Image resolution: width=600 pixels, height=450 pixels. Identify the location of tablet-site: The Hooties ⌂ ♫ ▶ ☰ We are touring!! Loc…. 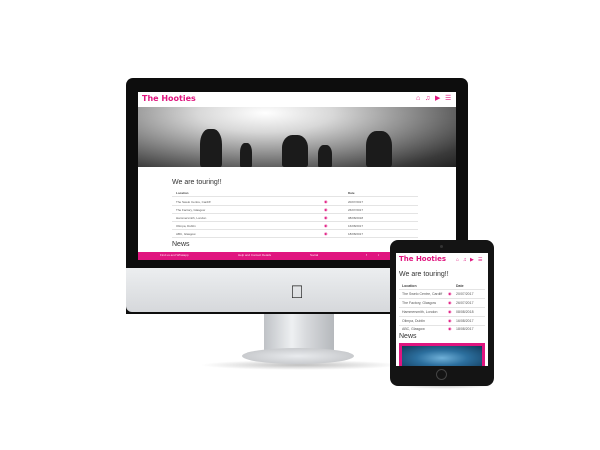
(442, 309).